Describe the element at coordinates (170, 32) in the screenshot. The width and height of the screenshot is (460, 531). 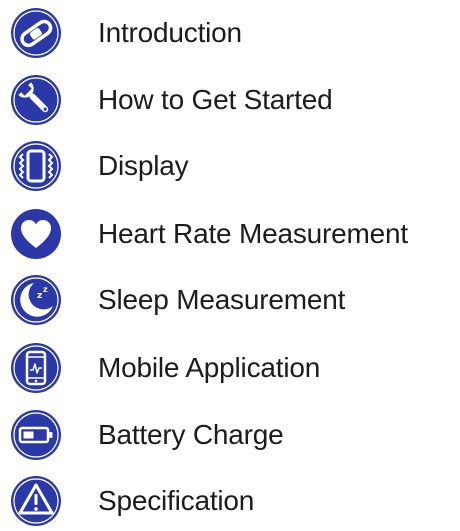
I see `toc-label: Introduction` at that location.